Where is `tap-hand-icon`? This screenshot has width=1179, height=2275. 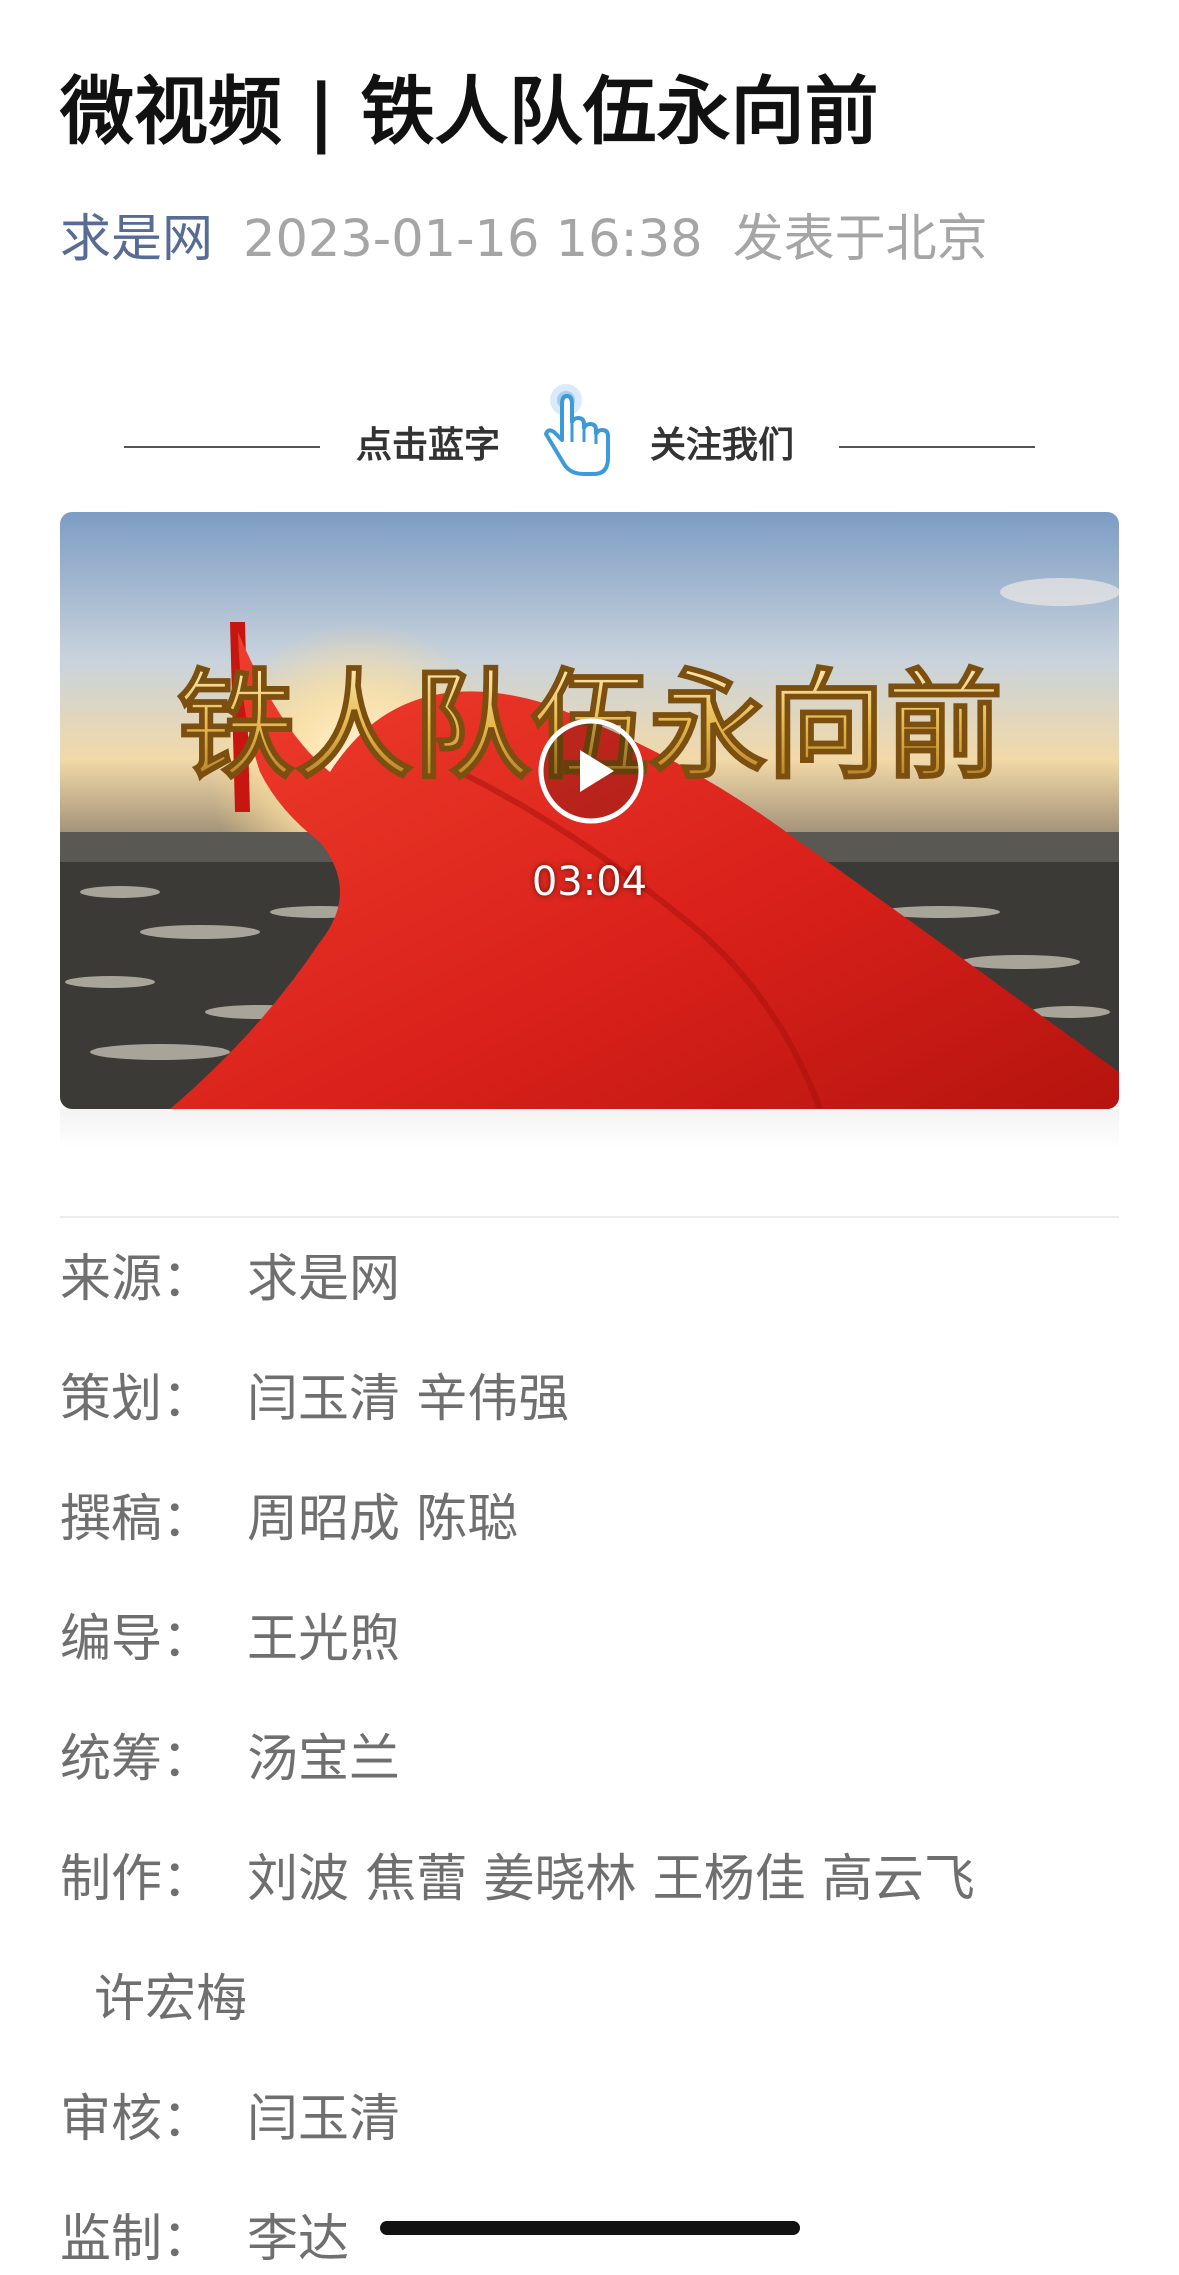
tap-hand-icon is located at coordinates (577, 430).